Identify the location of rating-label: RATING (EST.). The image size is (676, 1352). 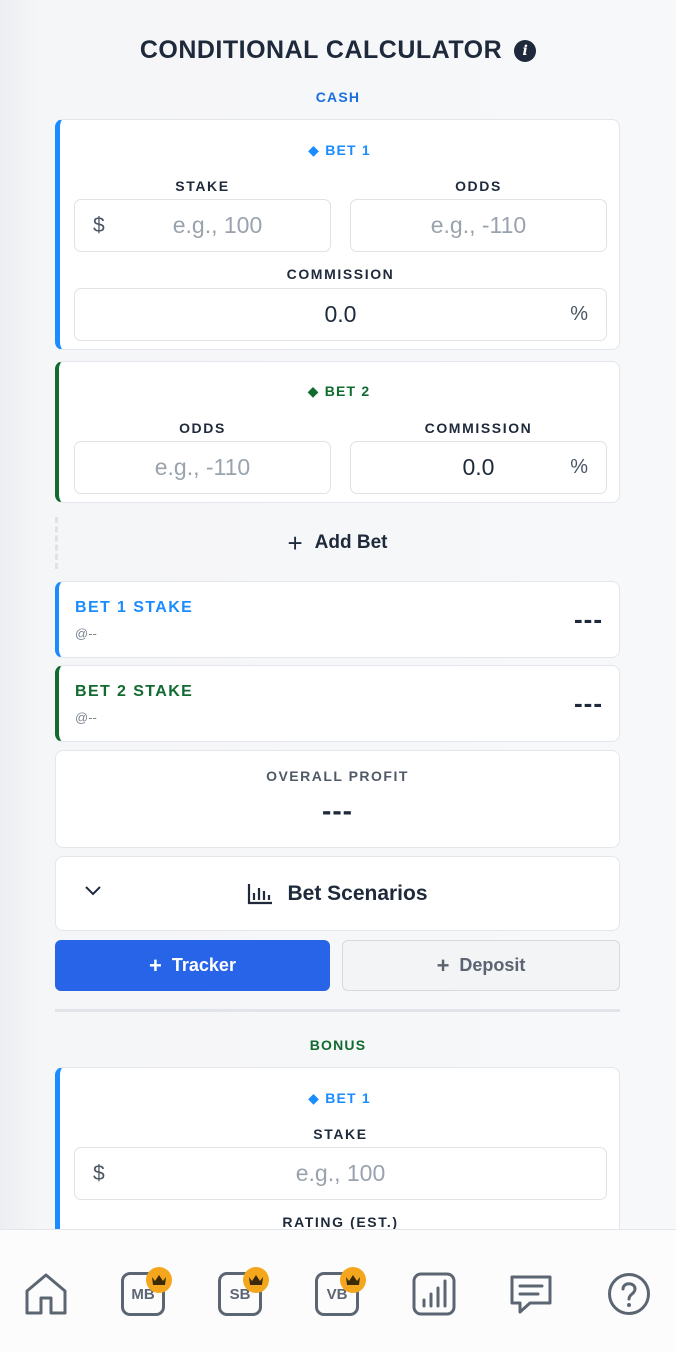
(340, 1222).